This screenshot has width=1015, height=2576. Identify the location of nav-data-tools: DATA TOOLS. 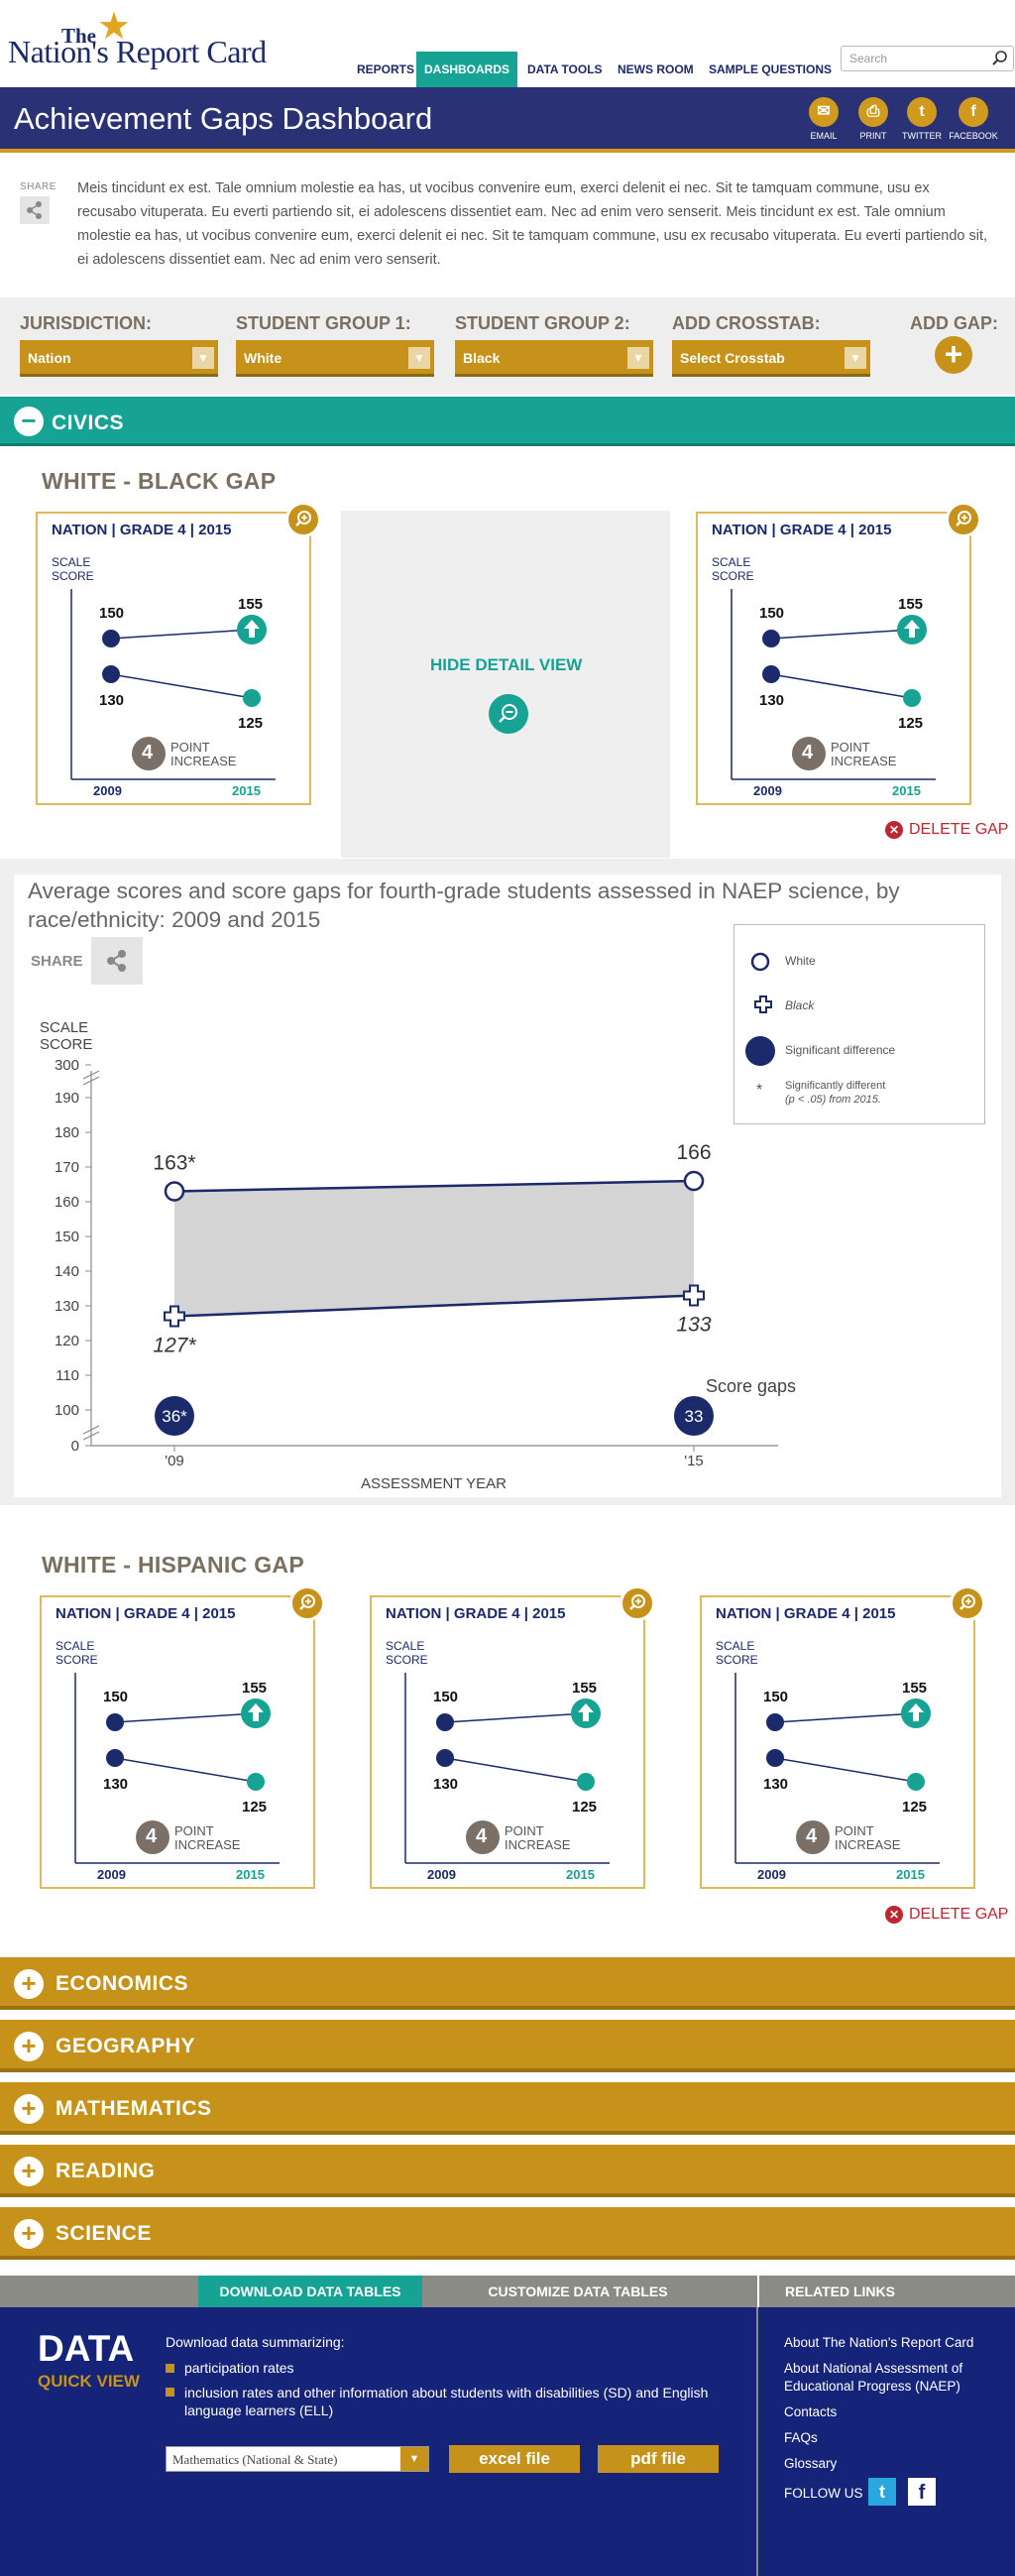
(565, 69).